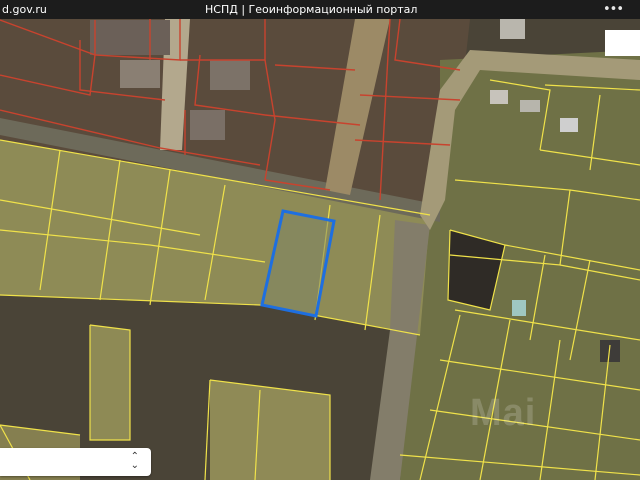  What do you see at coordinates (622, 43) in the screenshot?
I see `map-control-button` at bounding box center [622, 43].